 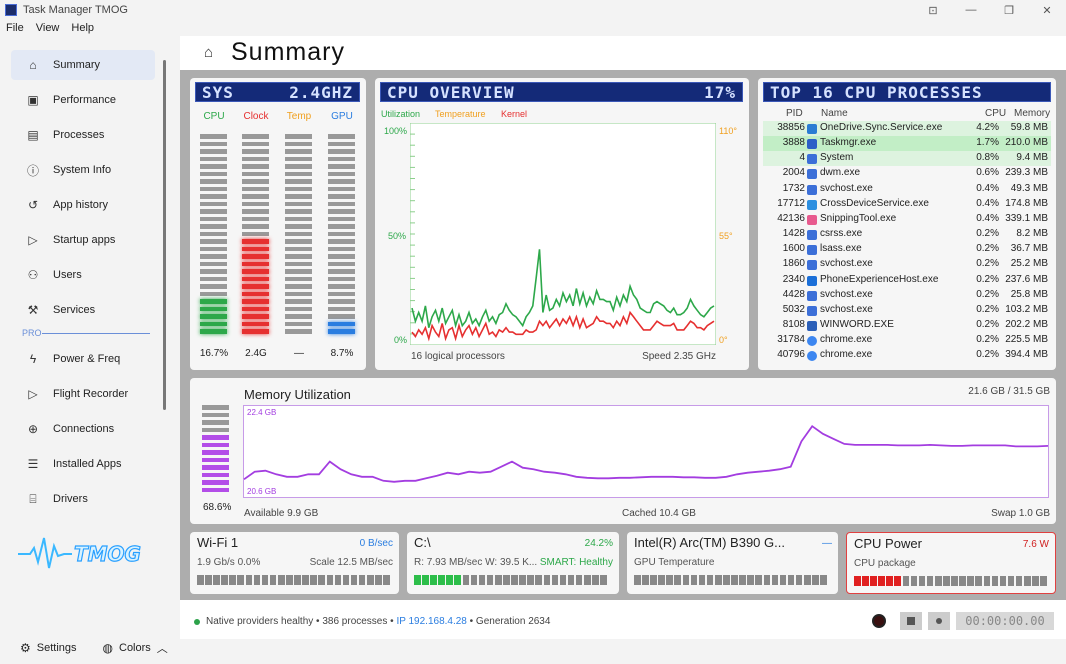 I want to click on col-cpu: CPU, so click(x=995, y=113).